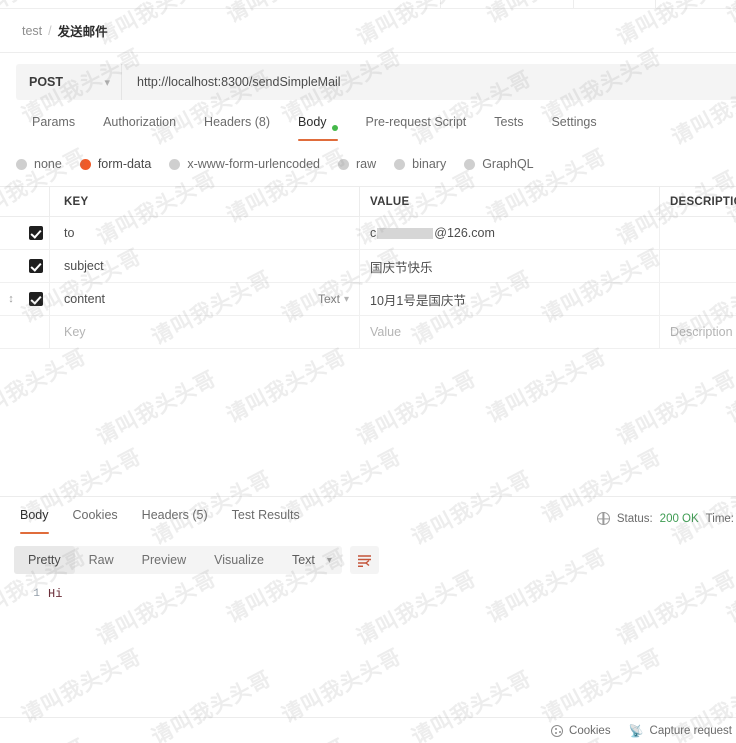  I want to click on globe-icon, so click(603, 518).